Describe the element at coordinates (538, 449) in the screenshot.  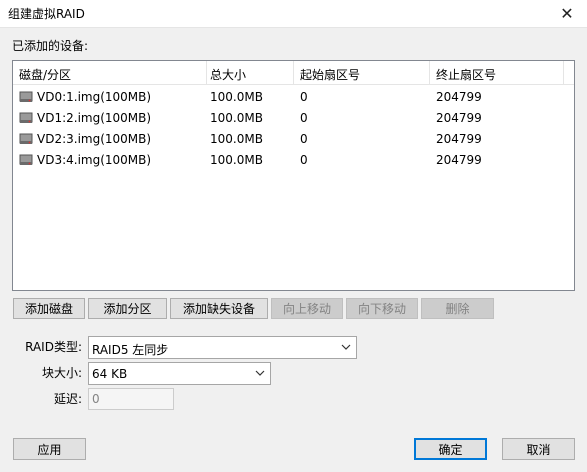
I see `cancel-button: 取消` at that location.